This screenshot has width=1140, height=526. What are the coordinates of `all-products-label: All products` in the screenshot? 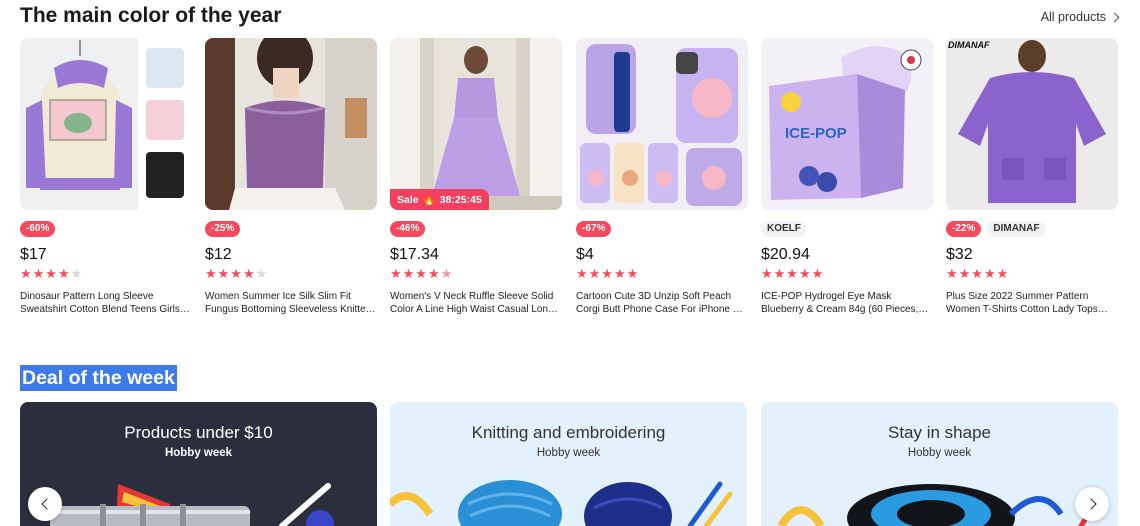 It's located at (1073, 17).